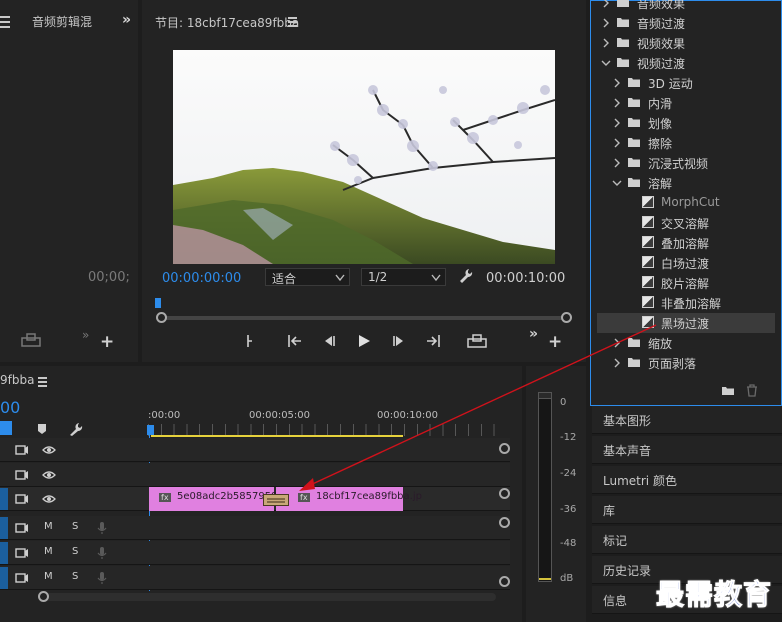 This screenshot has height=622, width=782. What do you see at coordinates (687, 450) in the screenshot?
I see `panel-essential-sound: 基本声音` at bounding box center [687, 450].